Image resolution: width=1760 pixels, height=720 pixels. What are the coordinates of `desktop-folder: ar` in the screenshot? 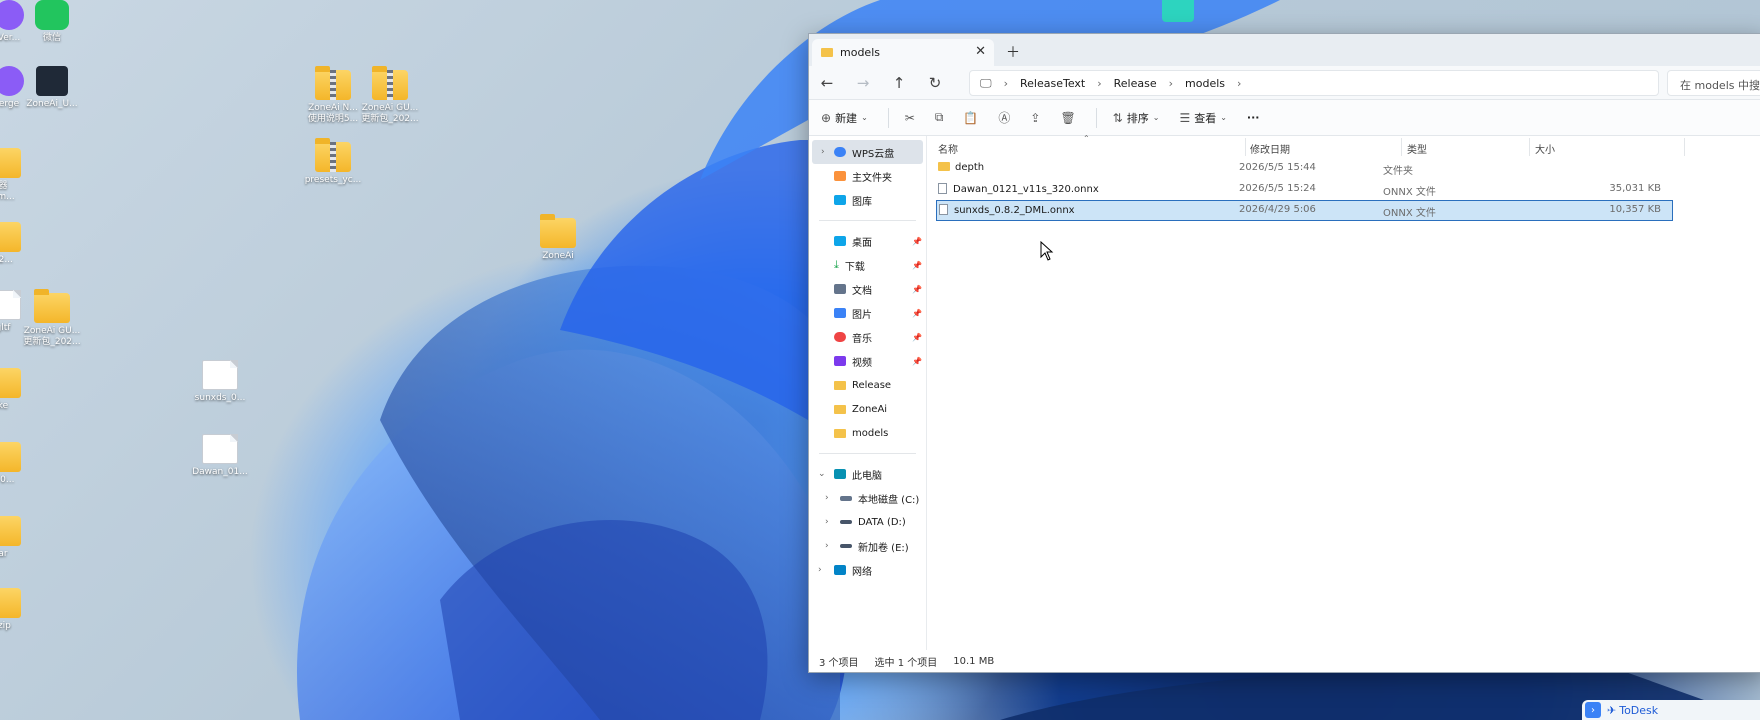 It's located at (19, 538).